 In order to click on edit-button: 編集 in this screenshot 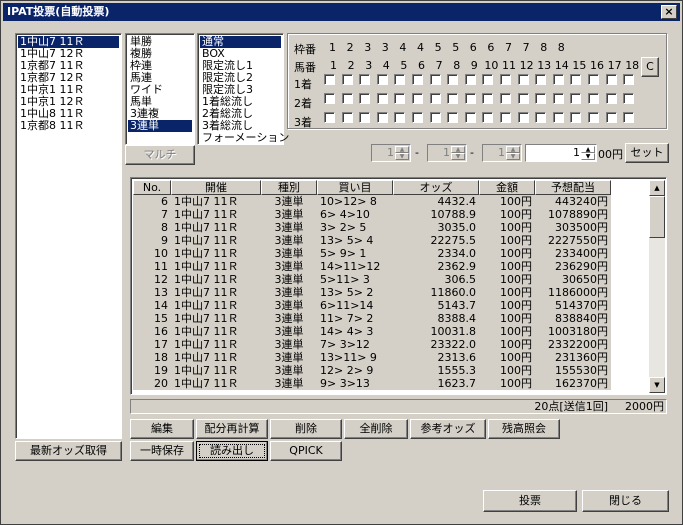, I will do `click(162, 429)`.